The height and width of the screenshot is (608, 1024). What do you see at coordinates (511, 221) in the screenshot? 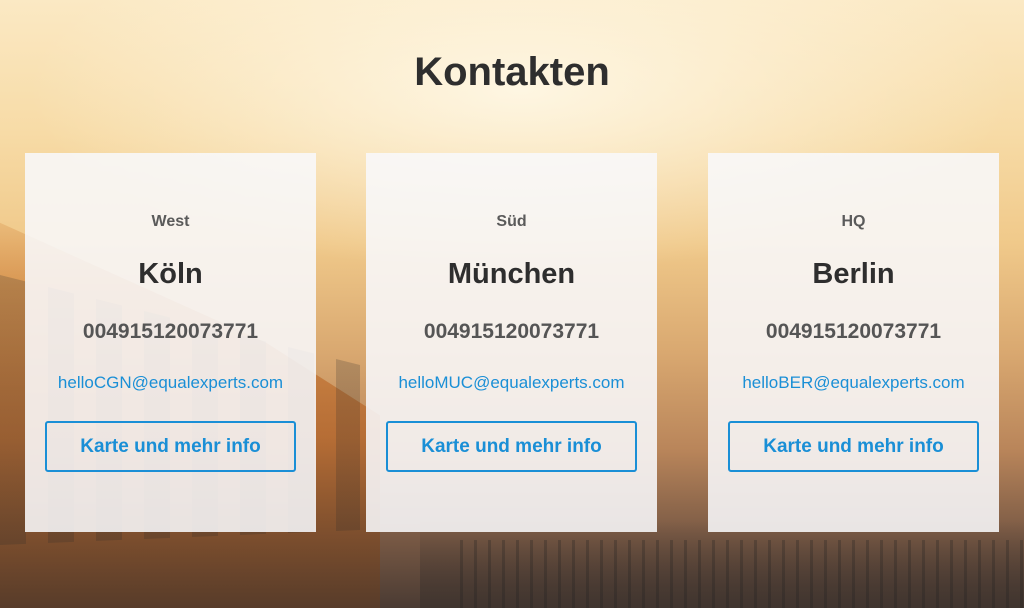
I see `card-region-label: Süd` at bounding box center [511, 221].